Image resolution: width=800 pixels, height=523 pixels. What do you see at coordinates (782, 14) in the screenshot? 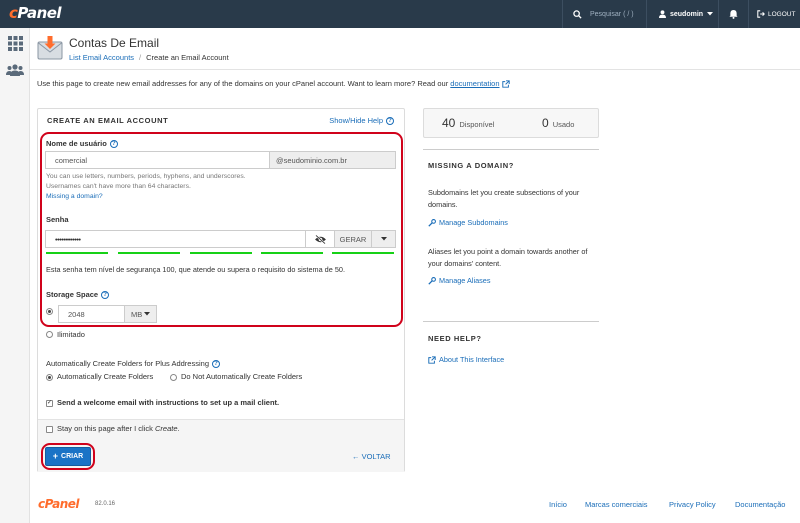
I see `logout-label: LOGOUT` at bounding box center [782, 14].